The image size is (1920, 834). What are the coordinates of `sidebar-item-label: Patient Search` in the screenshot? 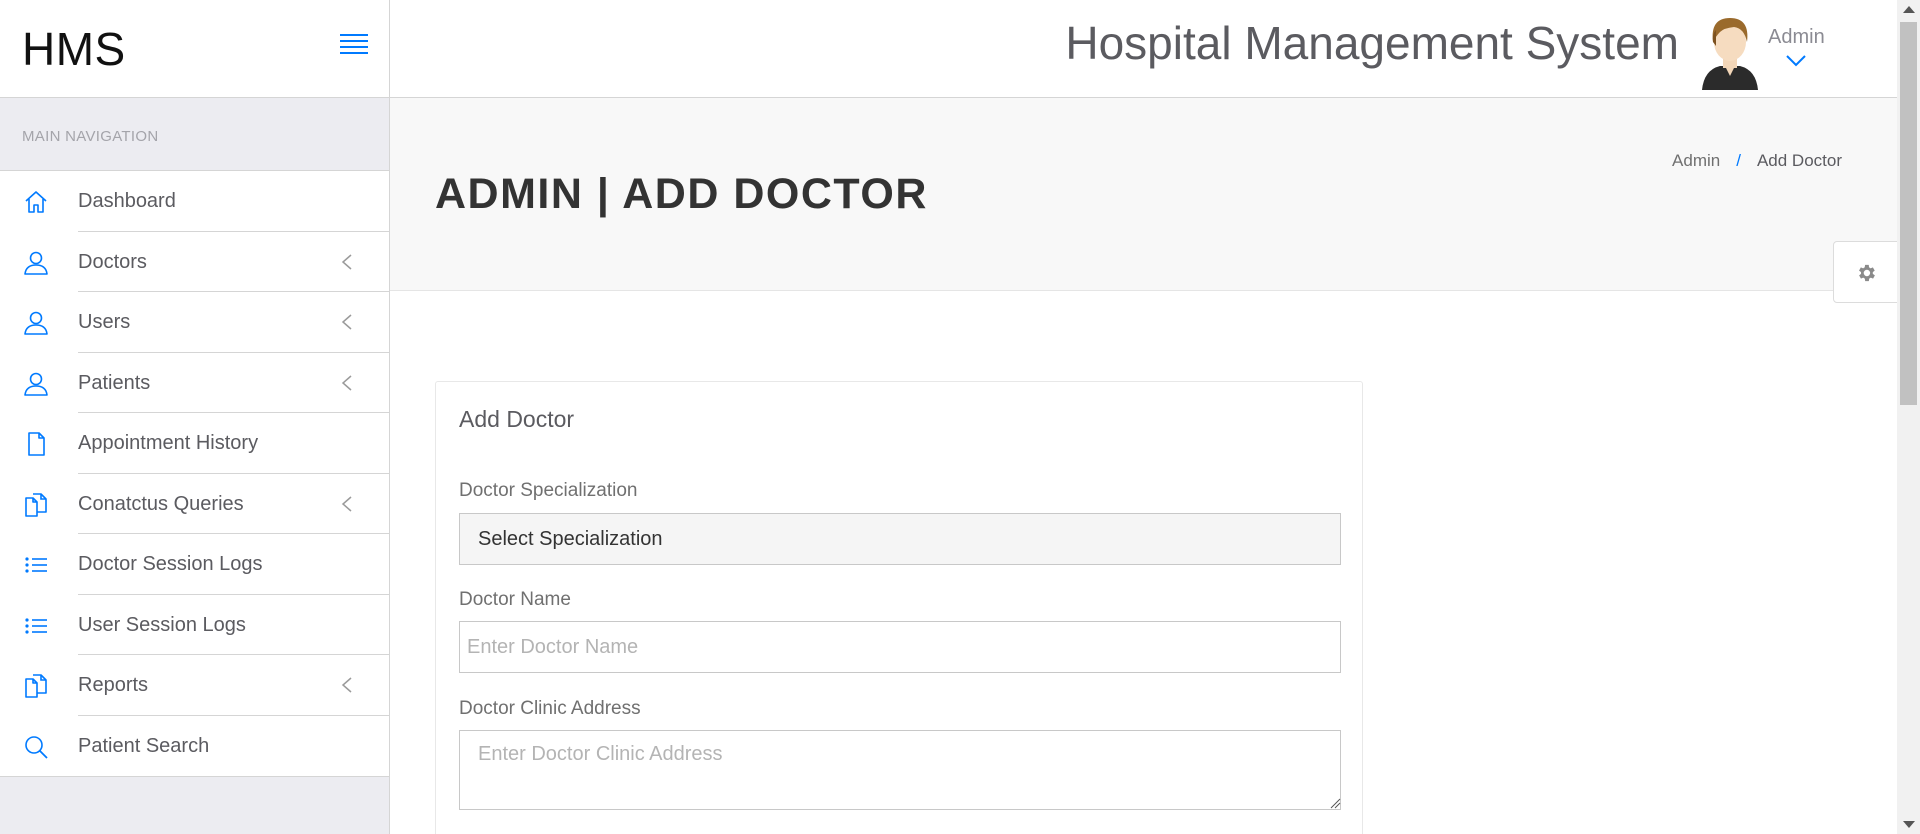 It's located at (144, 745).